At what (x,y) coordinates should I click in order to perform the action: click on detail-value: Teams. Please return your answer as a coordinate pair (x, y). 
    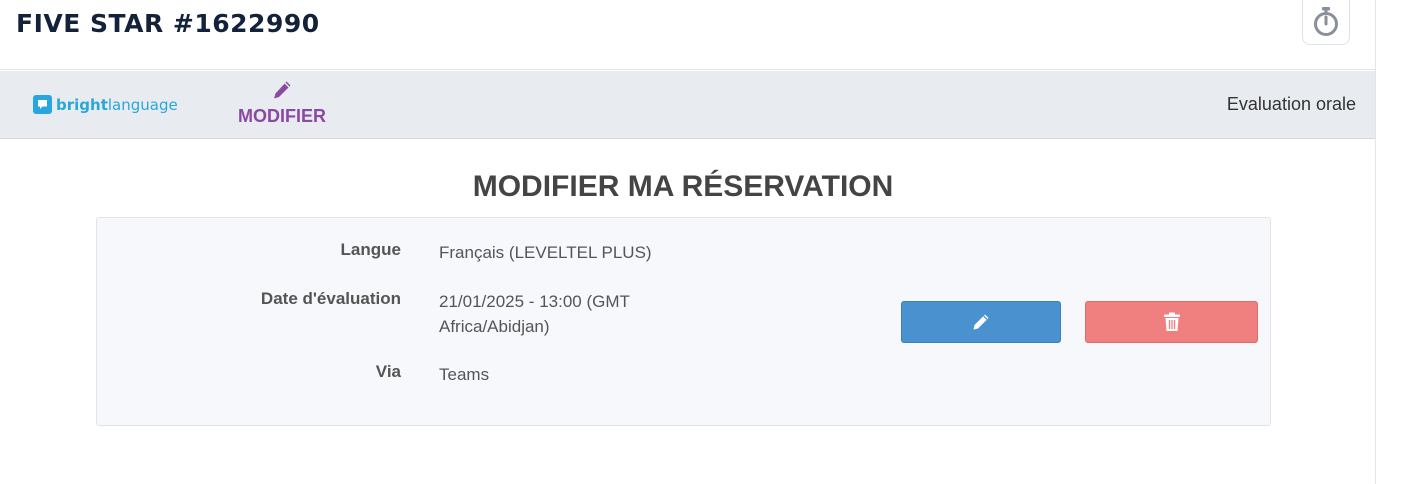
    Looking at the image, I should click on (464, 374).